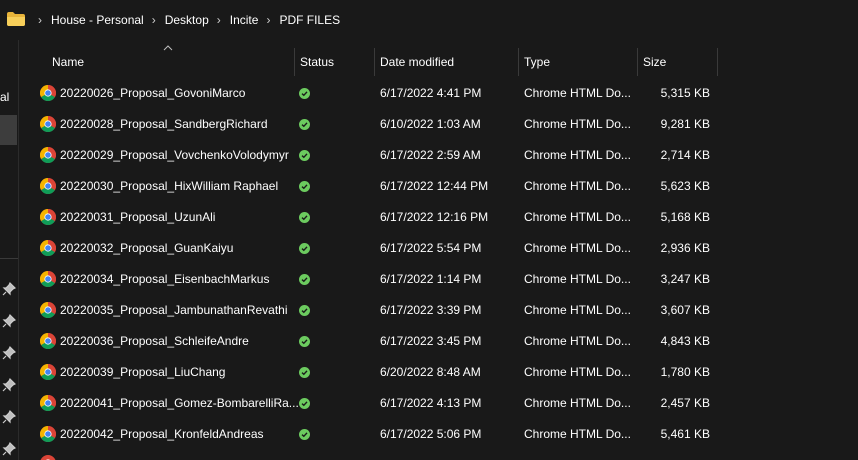 The height and width of the screenshot is (460, 858). What do you see at coordinates (431, 93) in the screenshot?
I see `date-modified: 6/17/2022 4:41 PM` at bounding box center [431, 93].